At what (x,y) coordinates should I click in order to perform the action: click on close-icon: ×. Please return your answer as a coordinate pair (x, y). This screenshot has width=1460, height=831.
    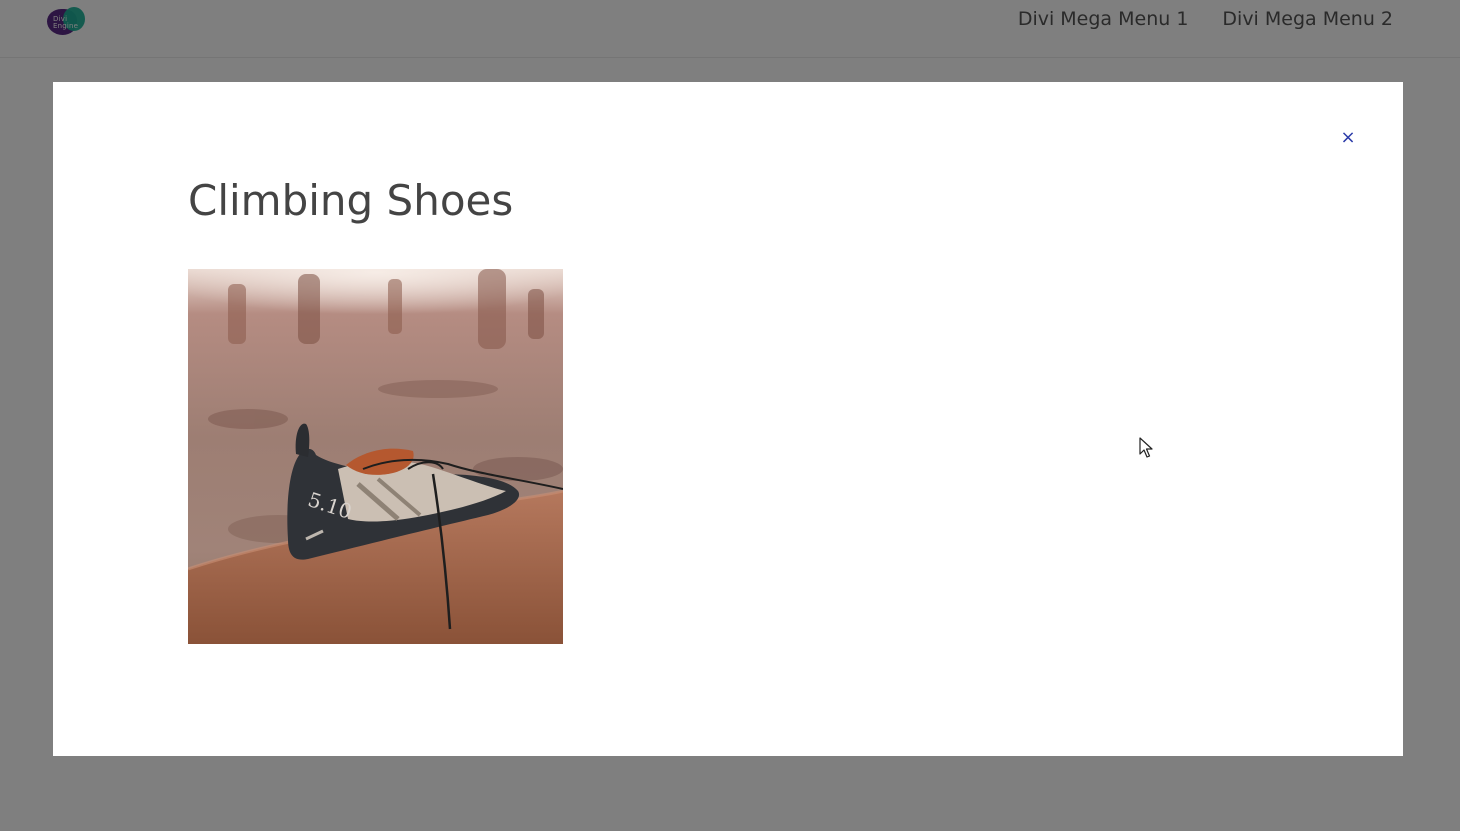
    Looking at the image, I should click on (1348, 137).